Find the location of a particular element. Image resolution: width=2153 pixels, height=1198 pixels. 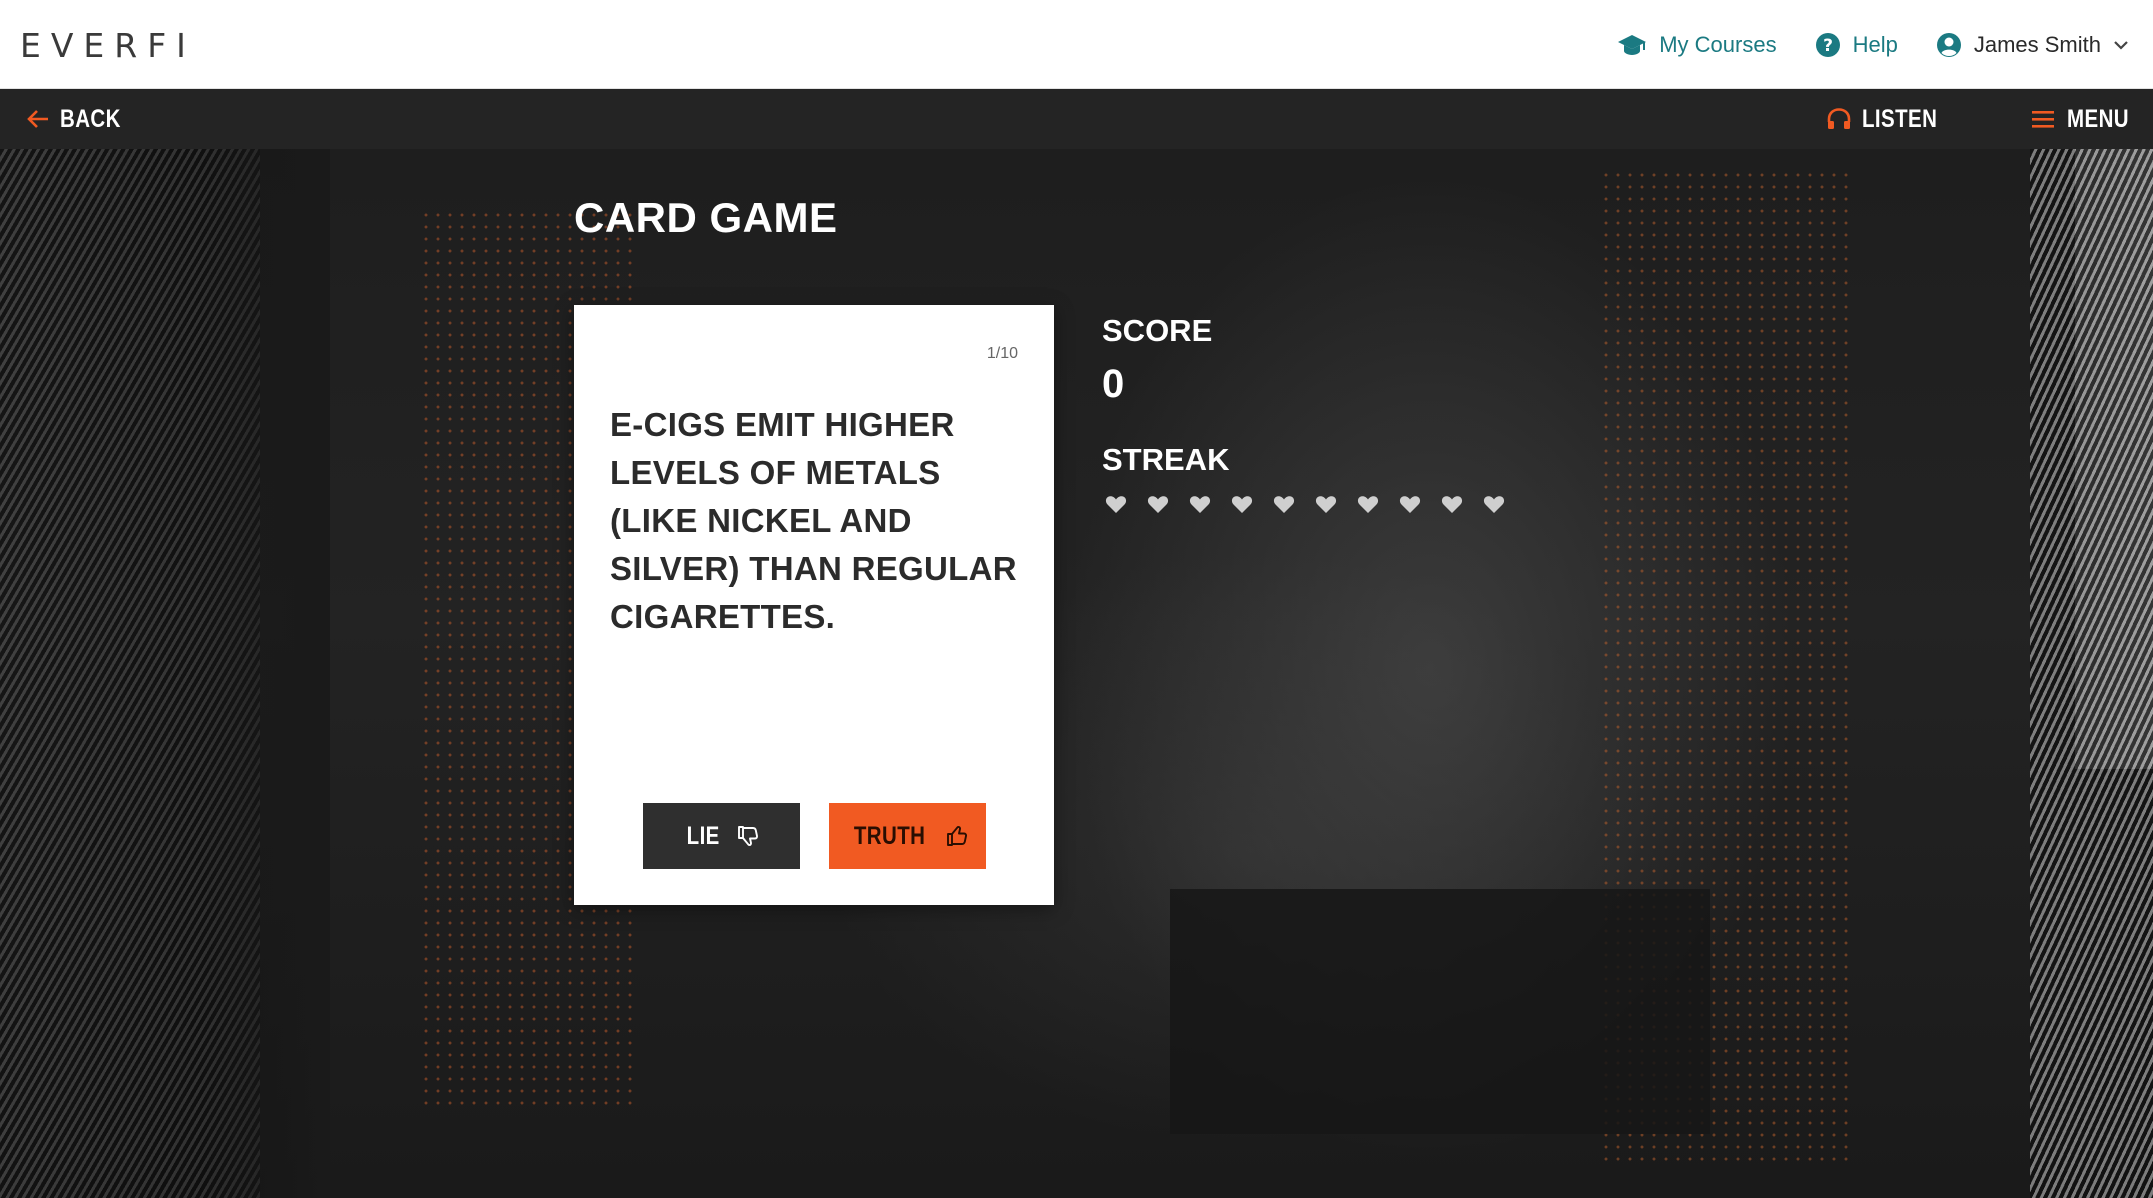

hamburger-icon is located at coordinates (2043, 119).